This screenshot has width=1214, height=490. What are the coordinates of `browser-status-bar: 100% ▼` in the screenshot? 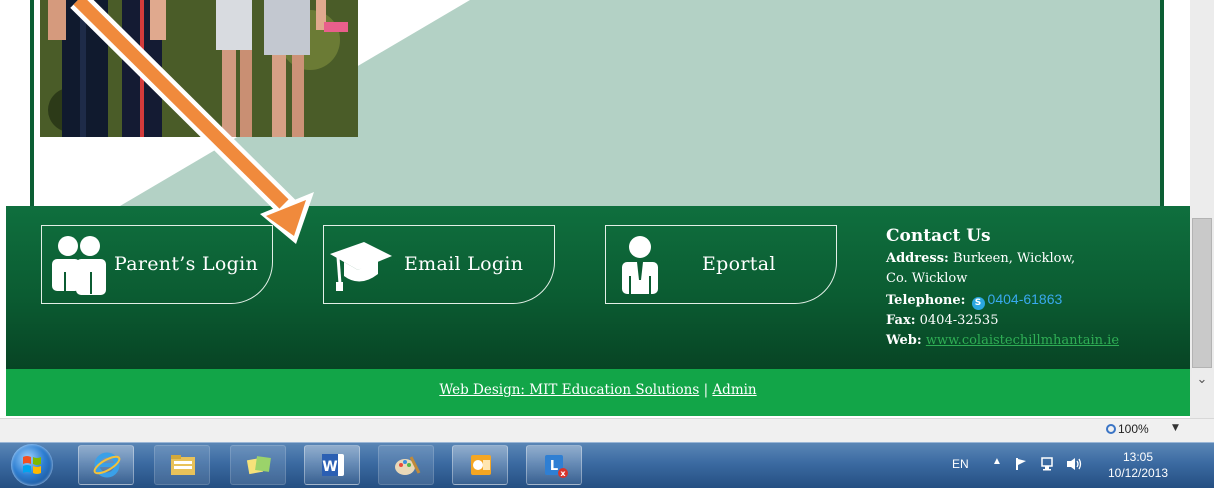 It's located at (607, 430).